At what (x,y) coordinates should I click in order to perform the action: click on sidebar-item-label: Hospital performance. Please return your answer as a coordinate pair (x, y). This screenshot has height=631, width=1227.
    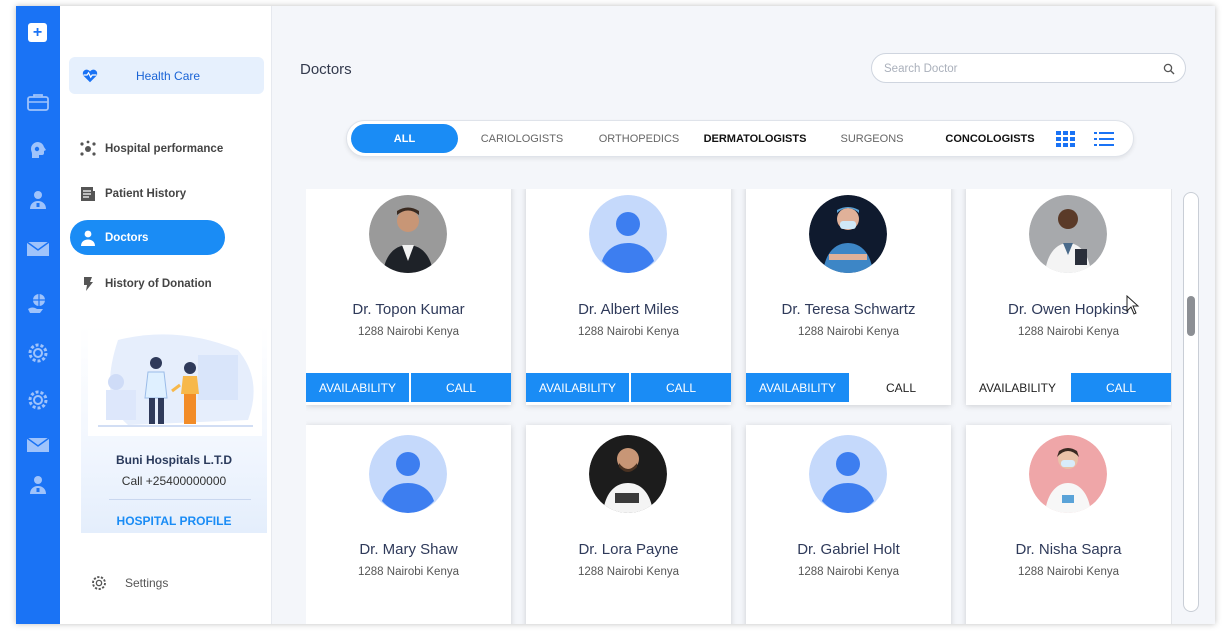
    Looking at the image, I should click on (164, 148).